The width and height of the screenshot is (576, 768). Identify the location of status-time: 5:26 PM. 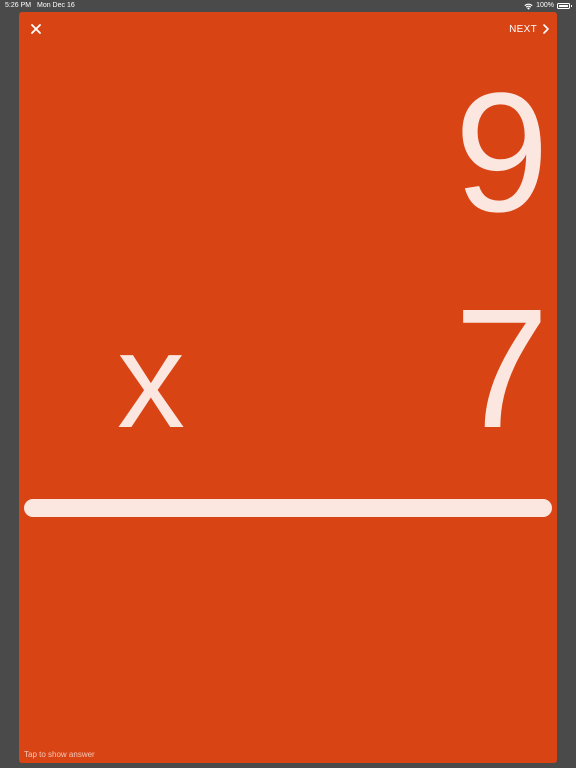
(18, 5).